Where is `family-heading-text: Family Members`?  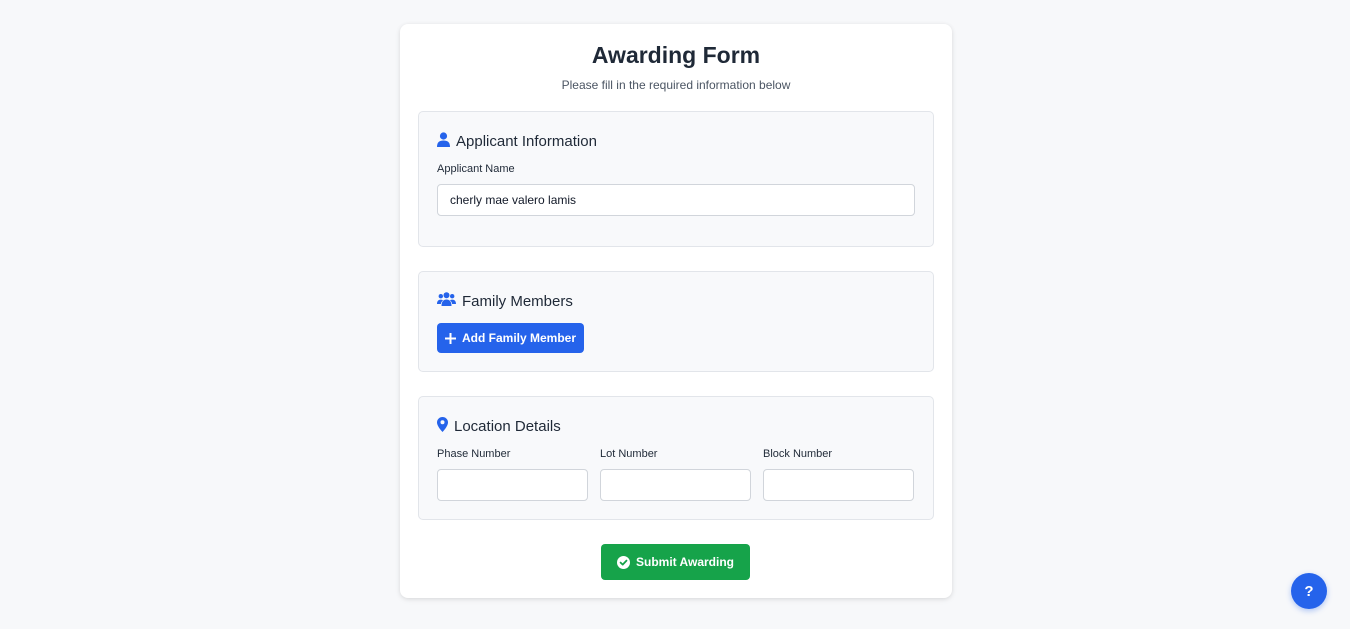
family-heading-text: Family Members is located at coordinates (517, 301).